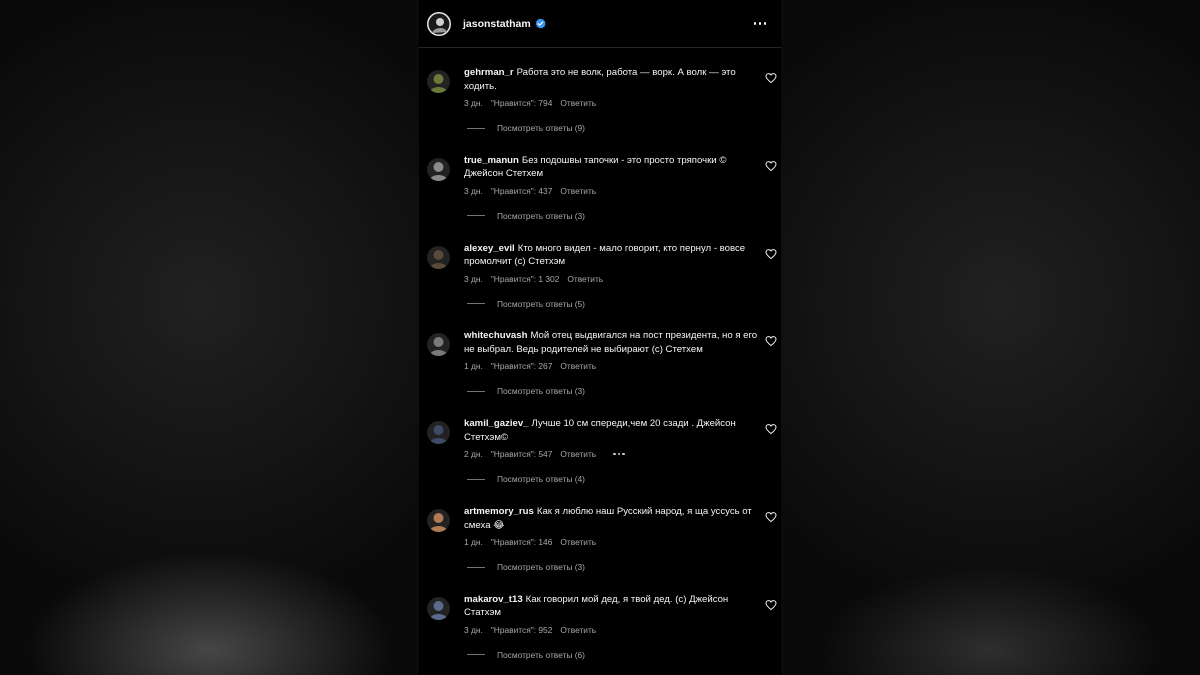 The height and width of the screenshot is (675, 1200). I want to click on comment-meta: 1 дн. "Нравится": 267 Ответить, so click(530, 366).